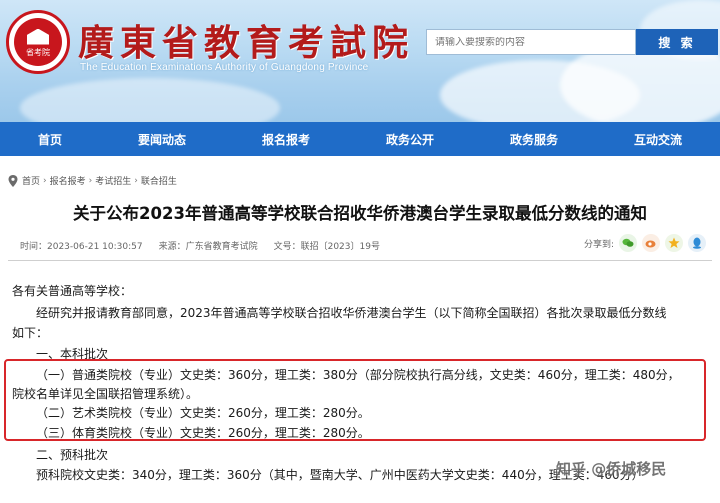  I want to click on search-box, so click(531, 42).